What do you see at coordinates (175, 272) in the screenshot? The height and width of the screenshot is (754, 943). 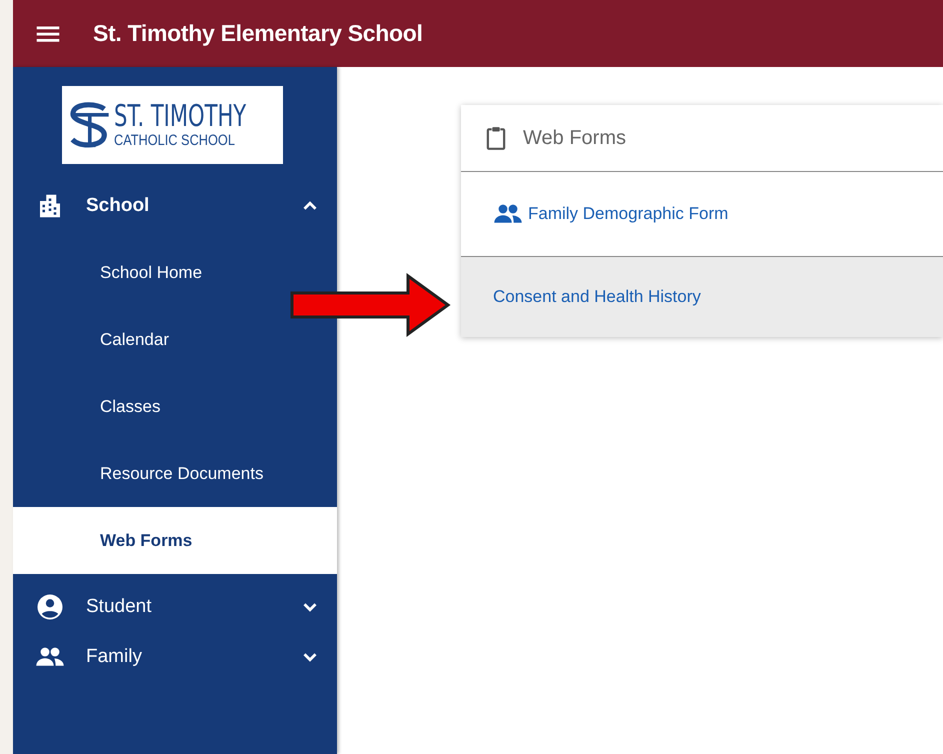 I see `nav-item: School Home` at bounding box center [175, 272].